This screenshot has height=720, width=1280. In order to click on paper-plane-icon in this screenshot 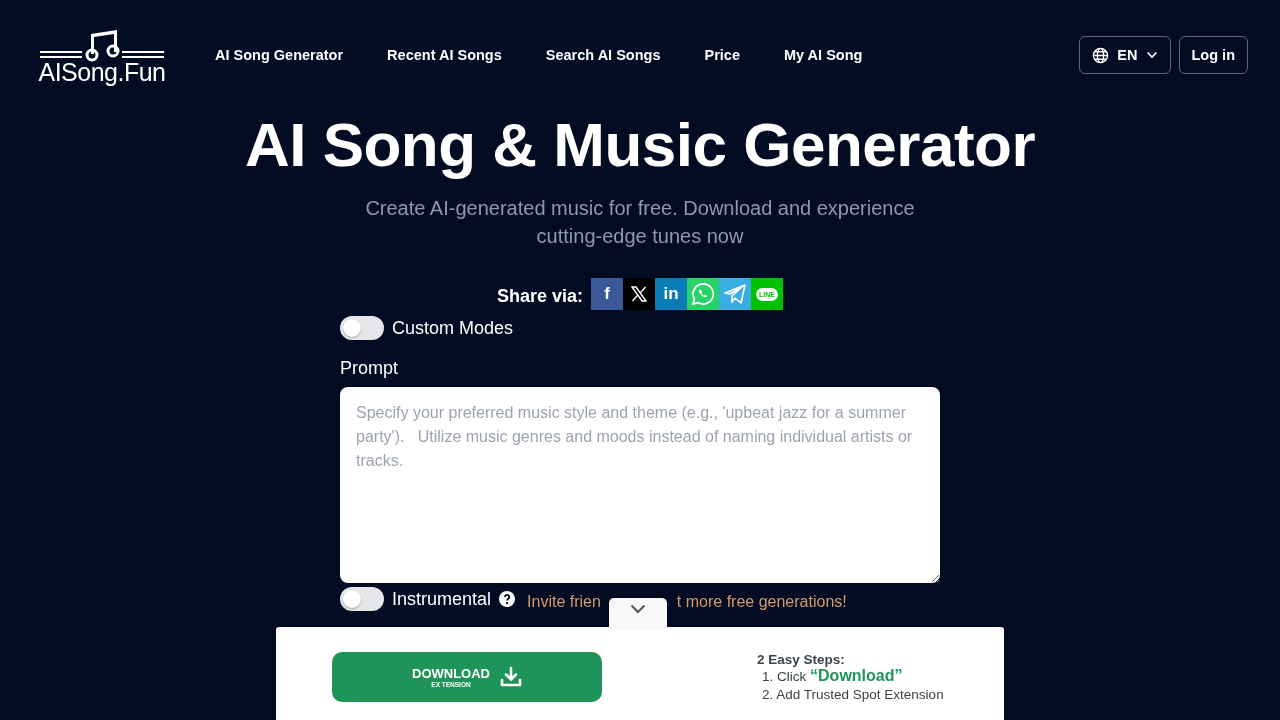, I will do `click(735, 294)`.